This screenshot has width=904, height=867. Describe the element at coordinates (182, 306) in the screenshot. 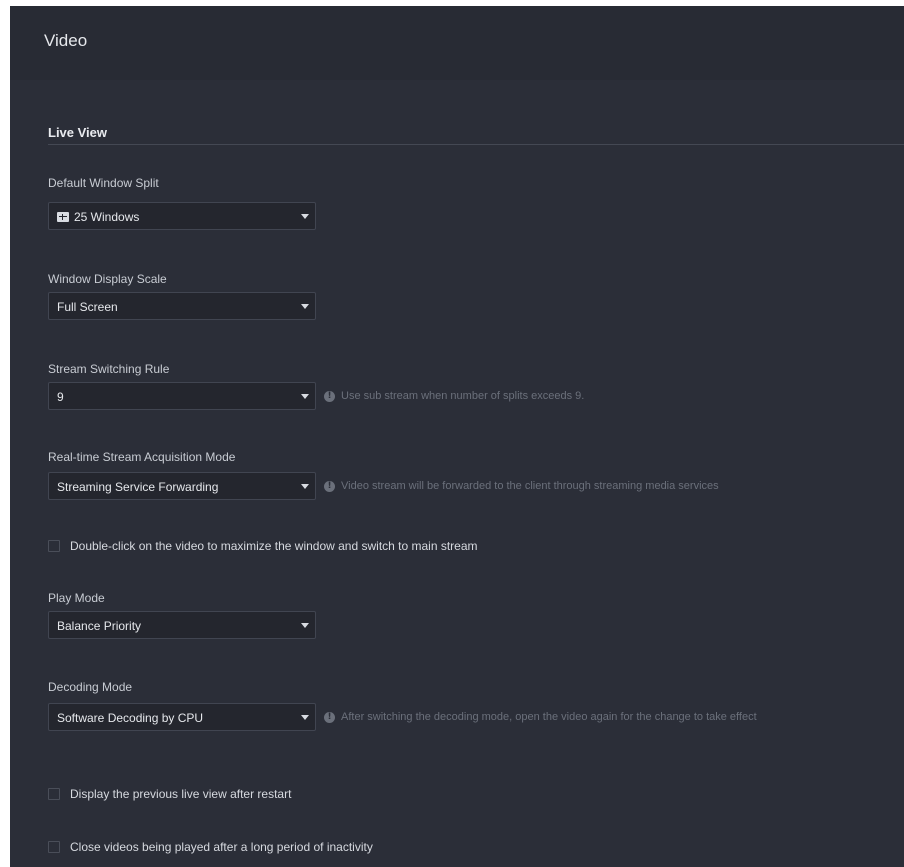

I see `display-scale-select: Full Screen` at that location.